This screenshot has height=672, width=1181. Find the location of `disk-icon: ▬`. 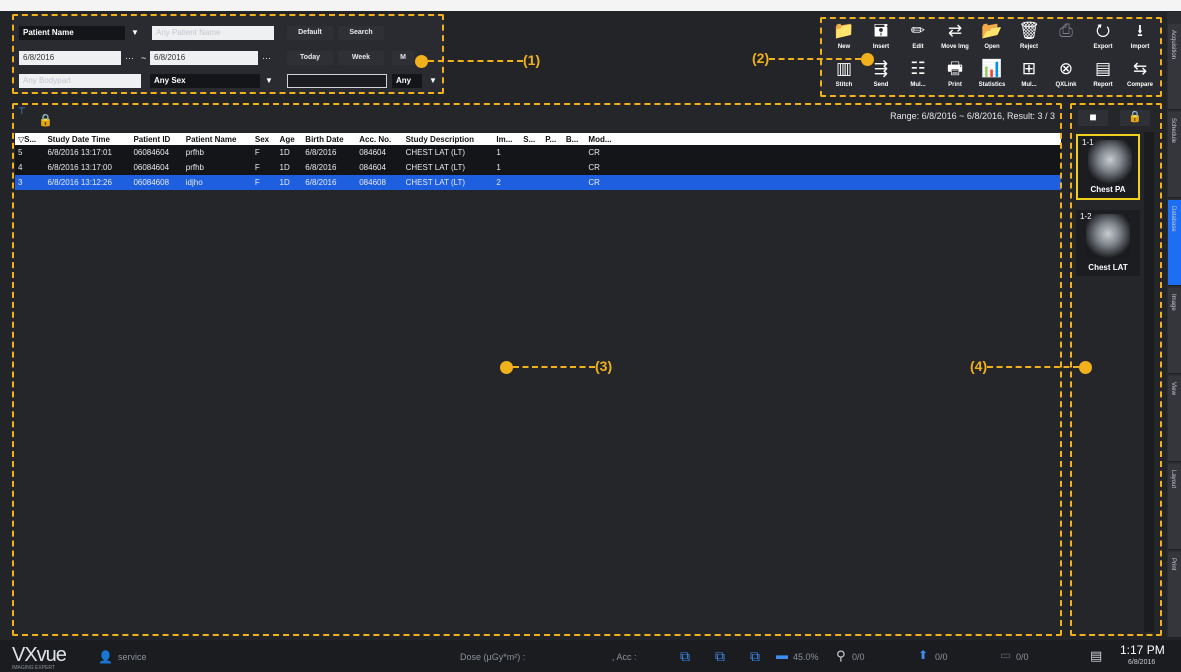

disk-icon: ▬ is located at coordinates (782, 655).